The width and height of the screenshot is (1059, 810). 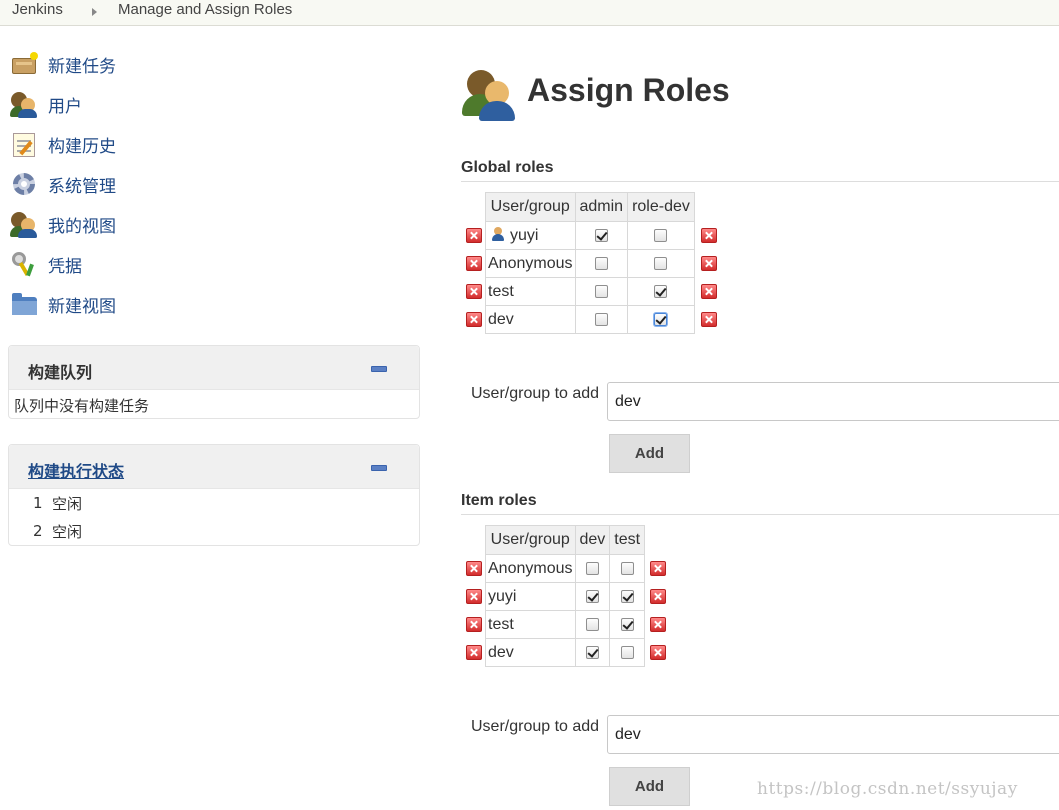 I want to click on sidebar-item-label: 凭据, so click(x=65, y=264).